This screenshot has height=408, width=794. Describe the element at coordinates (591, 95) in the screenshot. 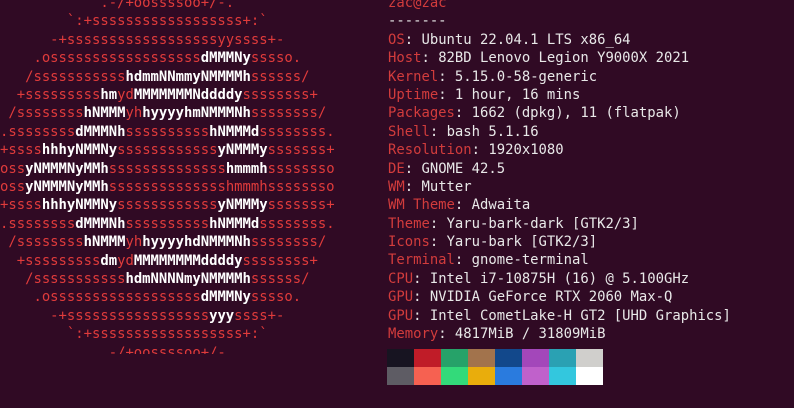

I see `info-row: Uptime: 1 hour, 16 mins` at that location.